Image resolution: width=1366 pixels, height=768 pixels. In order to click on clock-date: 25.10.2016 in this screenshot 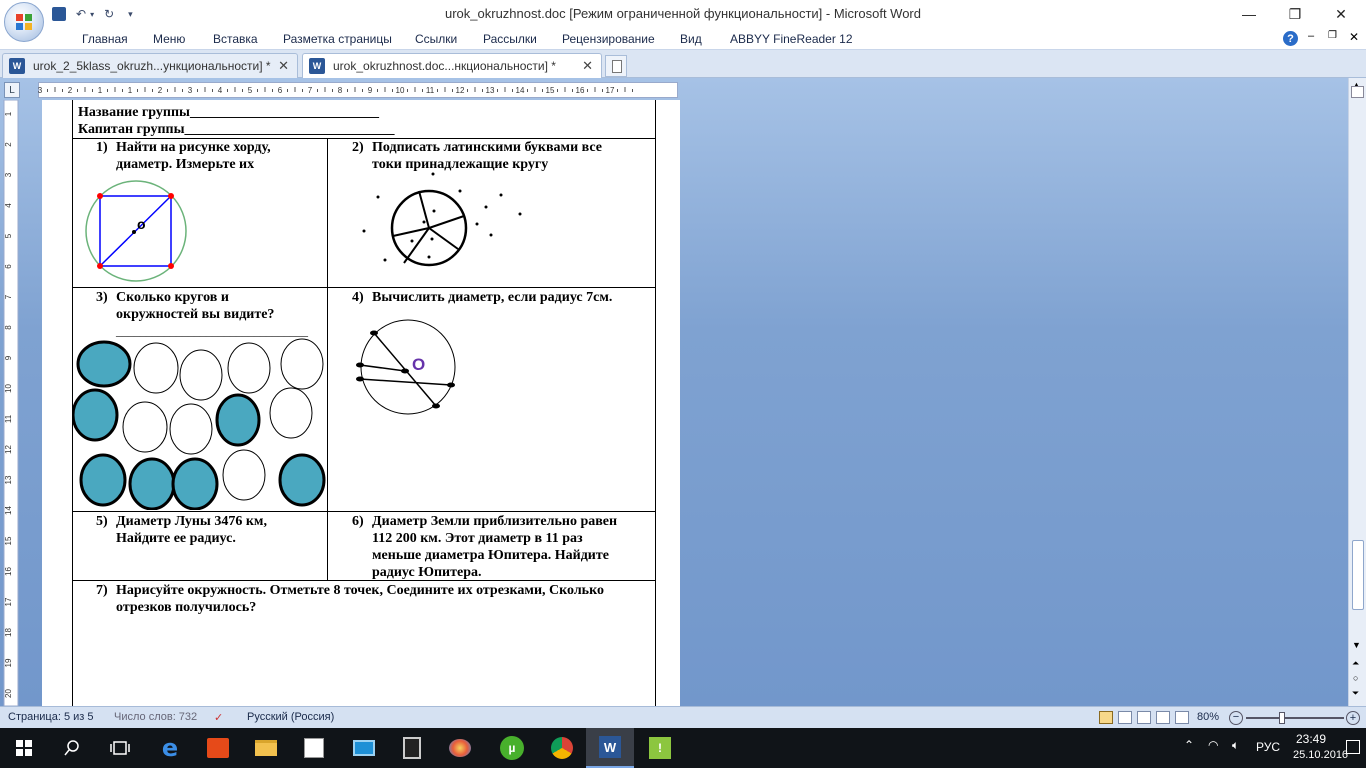, I will do `click(1320, 755)`.